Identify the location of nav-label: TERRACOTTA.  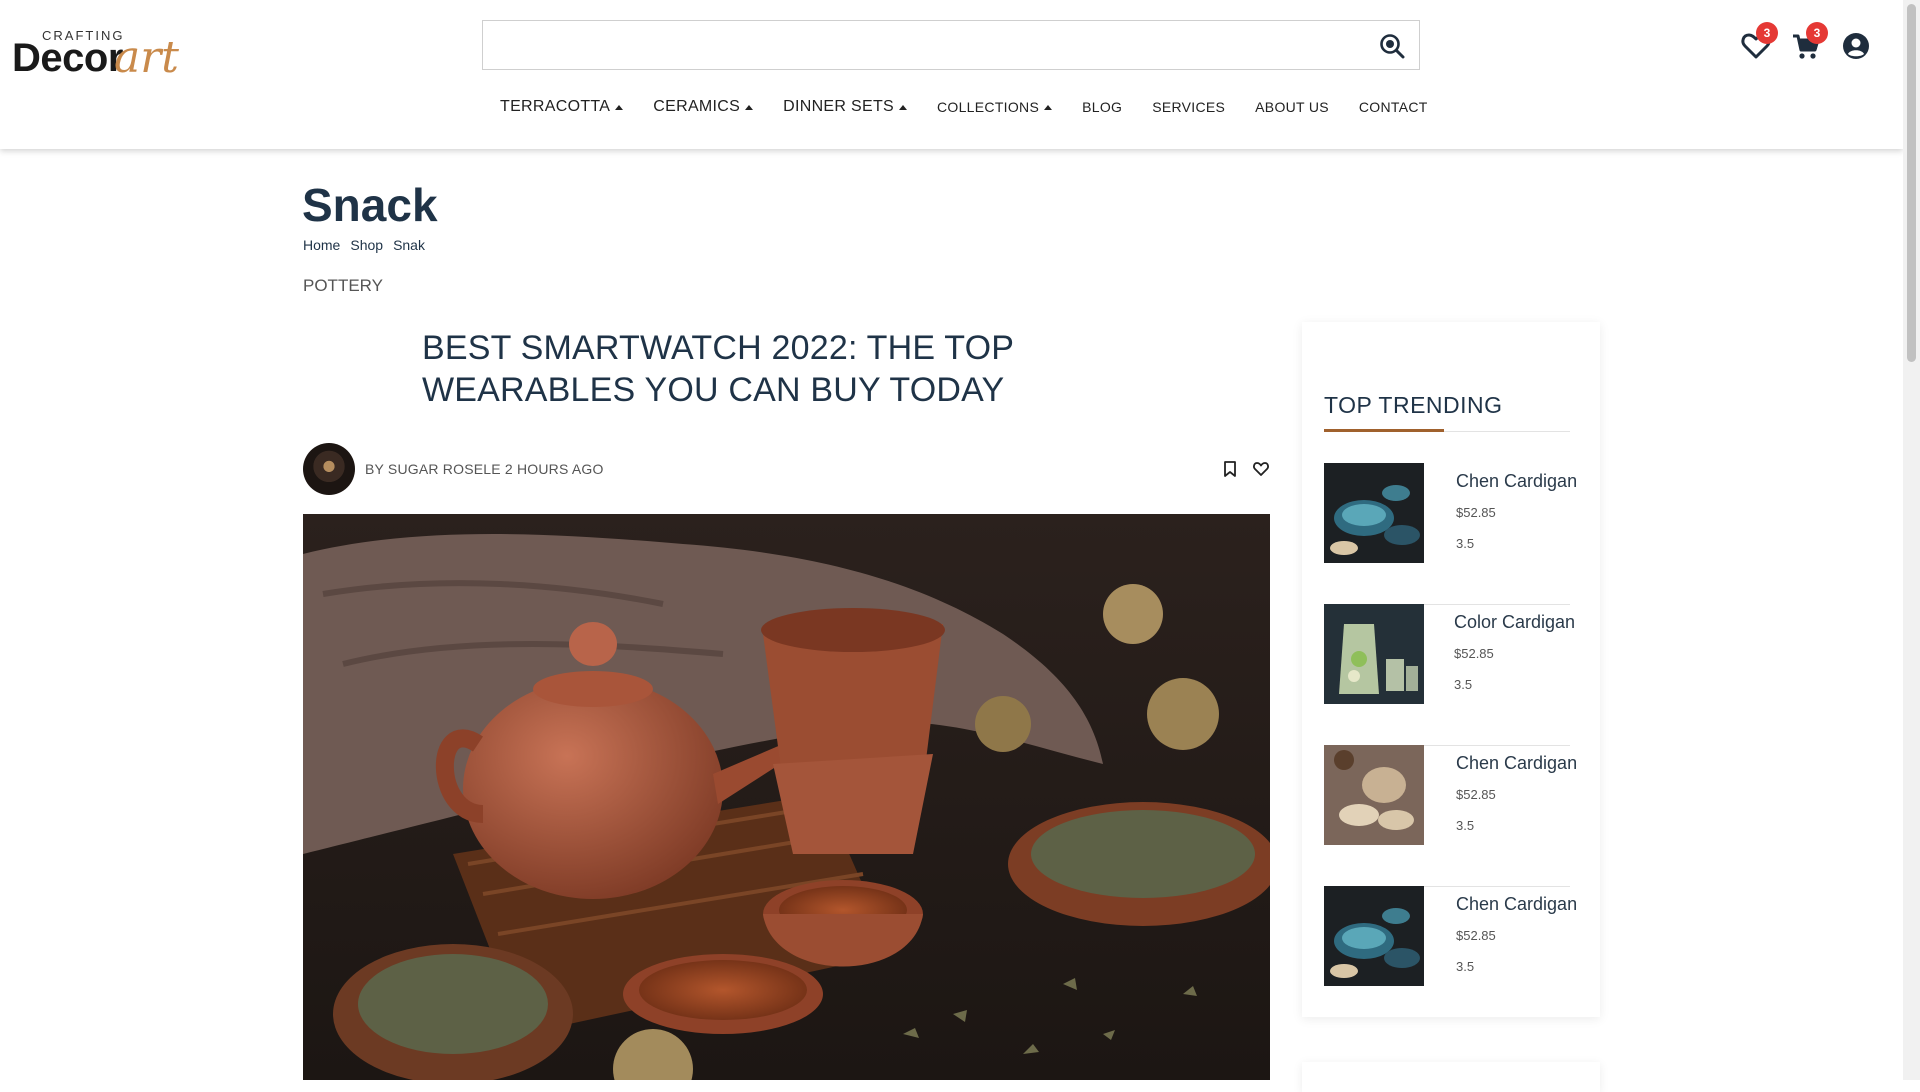
(555, 106).